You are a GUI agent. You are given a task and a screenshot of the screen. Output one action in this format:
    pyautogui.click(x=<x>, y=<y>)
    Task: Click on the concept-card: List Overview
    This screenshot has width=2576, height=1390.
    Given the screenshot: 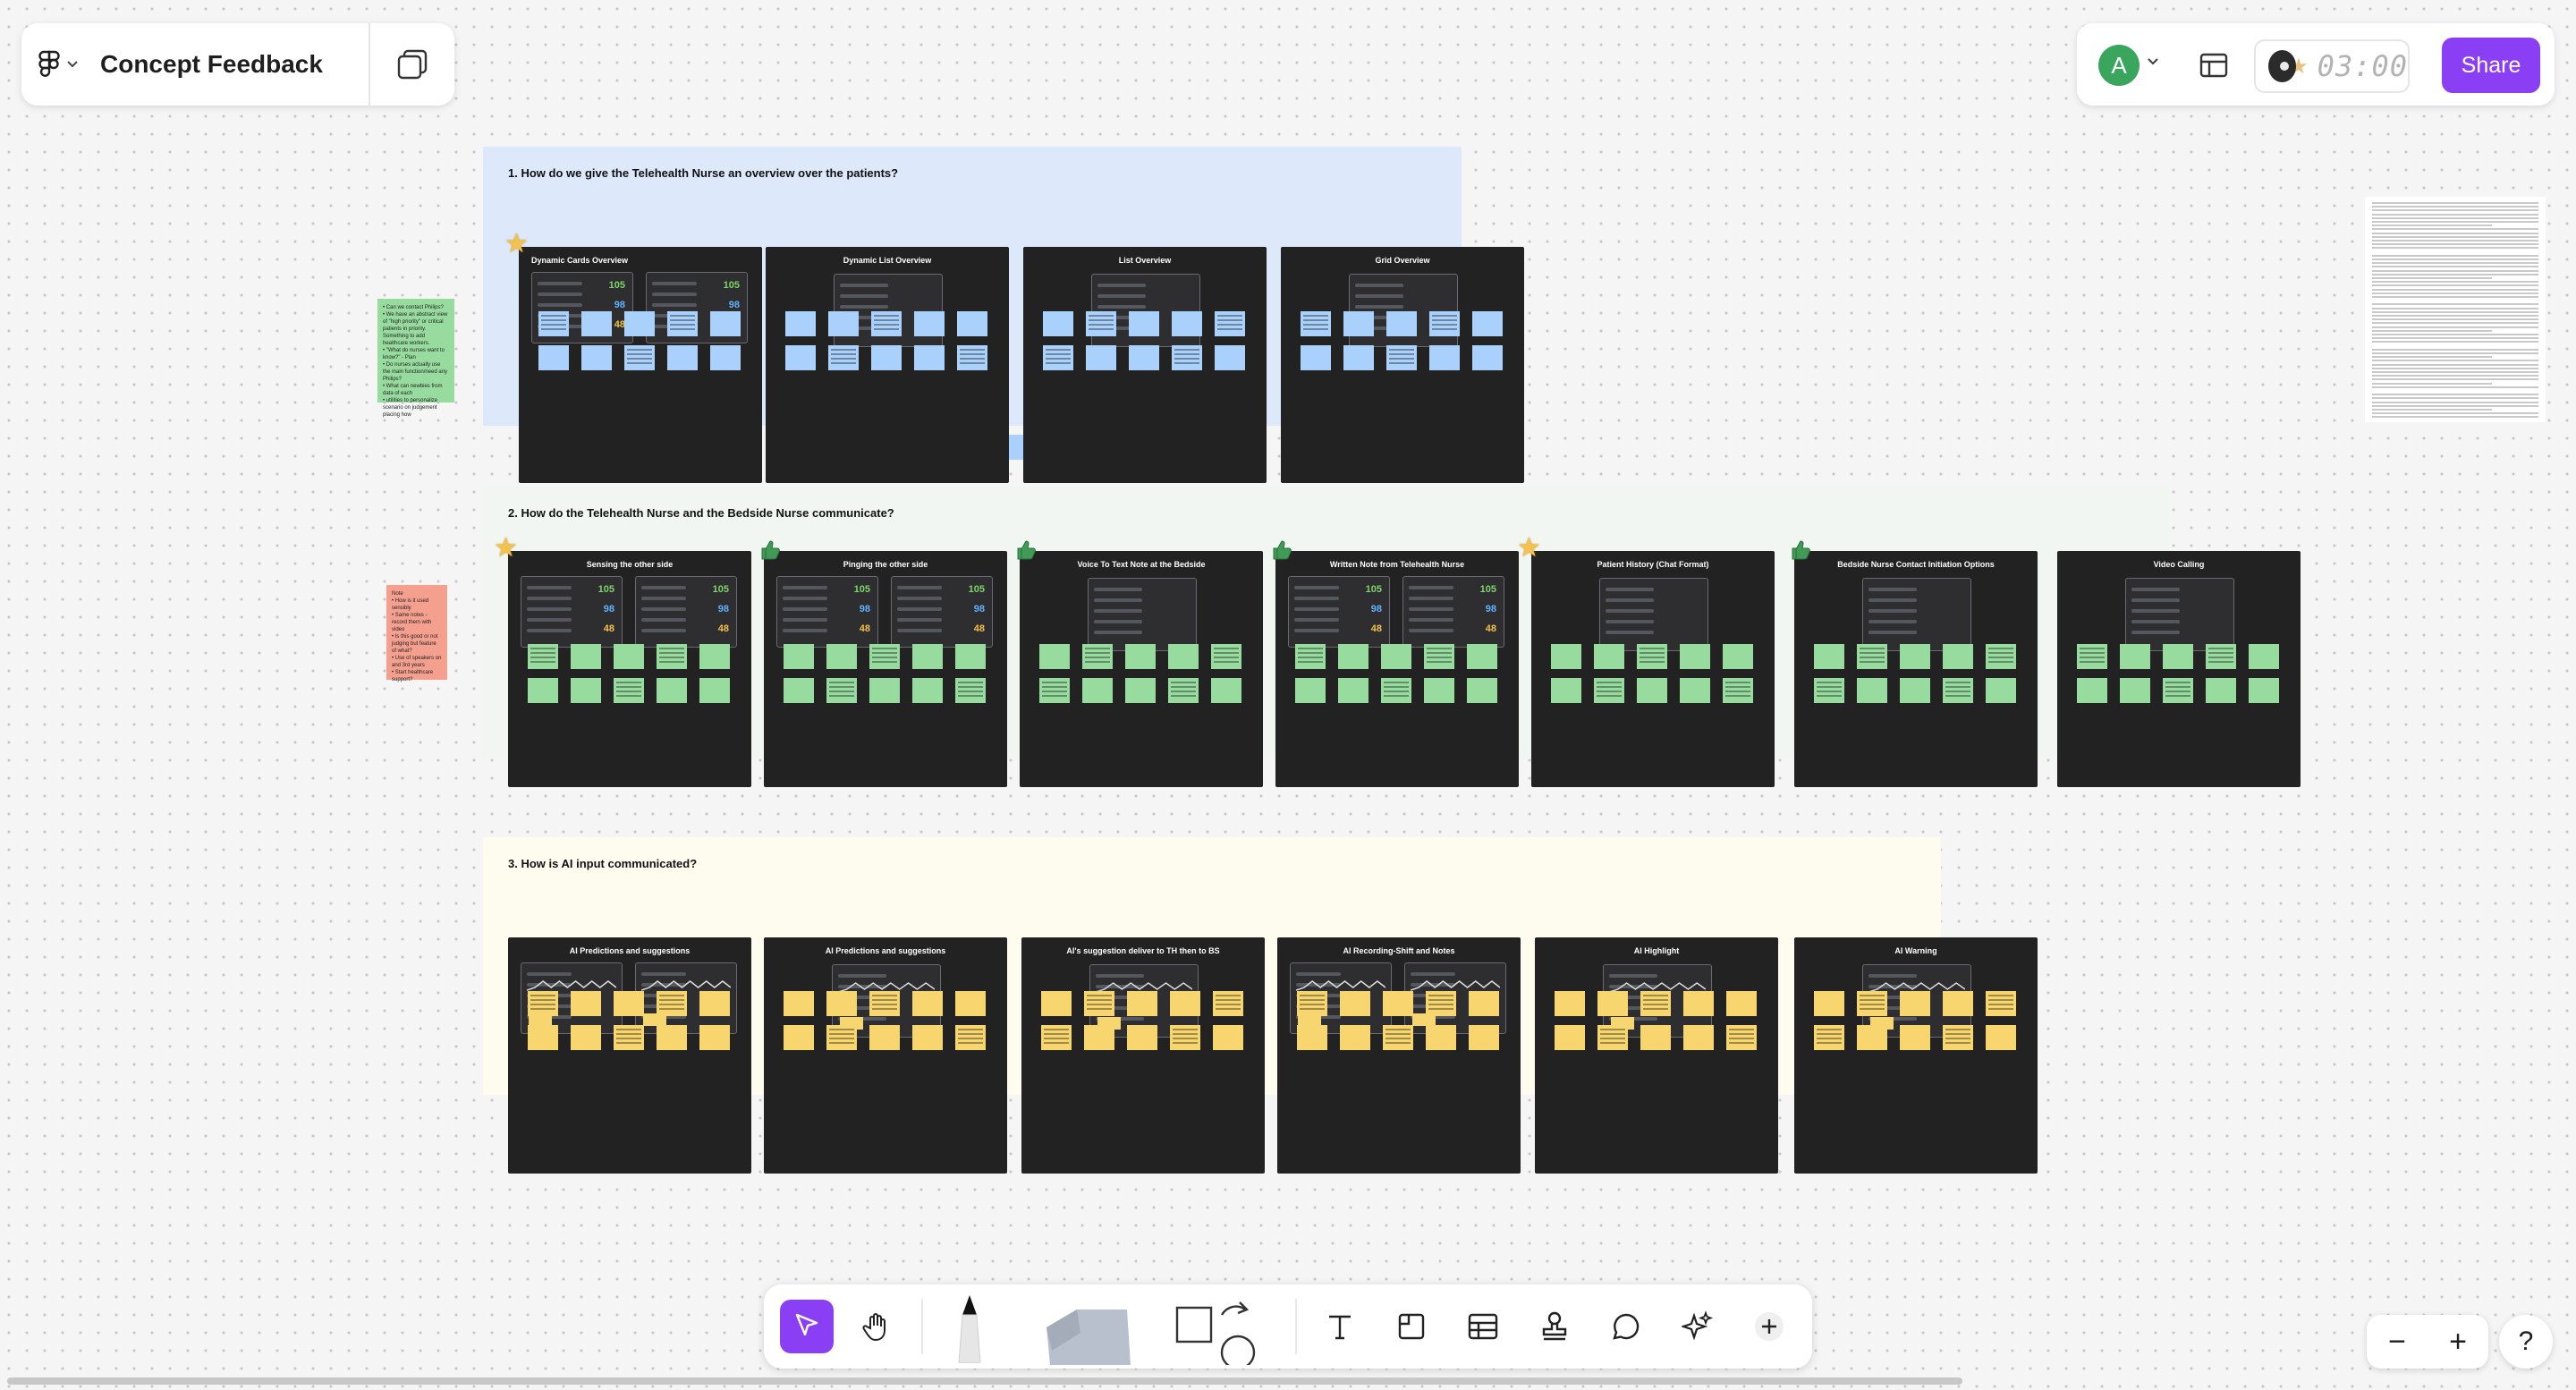 What is the action you would take?
    pyautogui.click(x=1145, y=365)
    